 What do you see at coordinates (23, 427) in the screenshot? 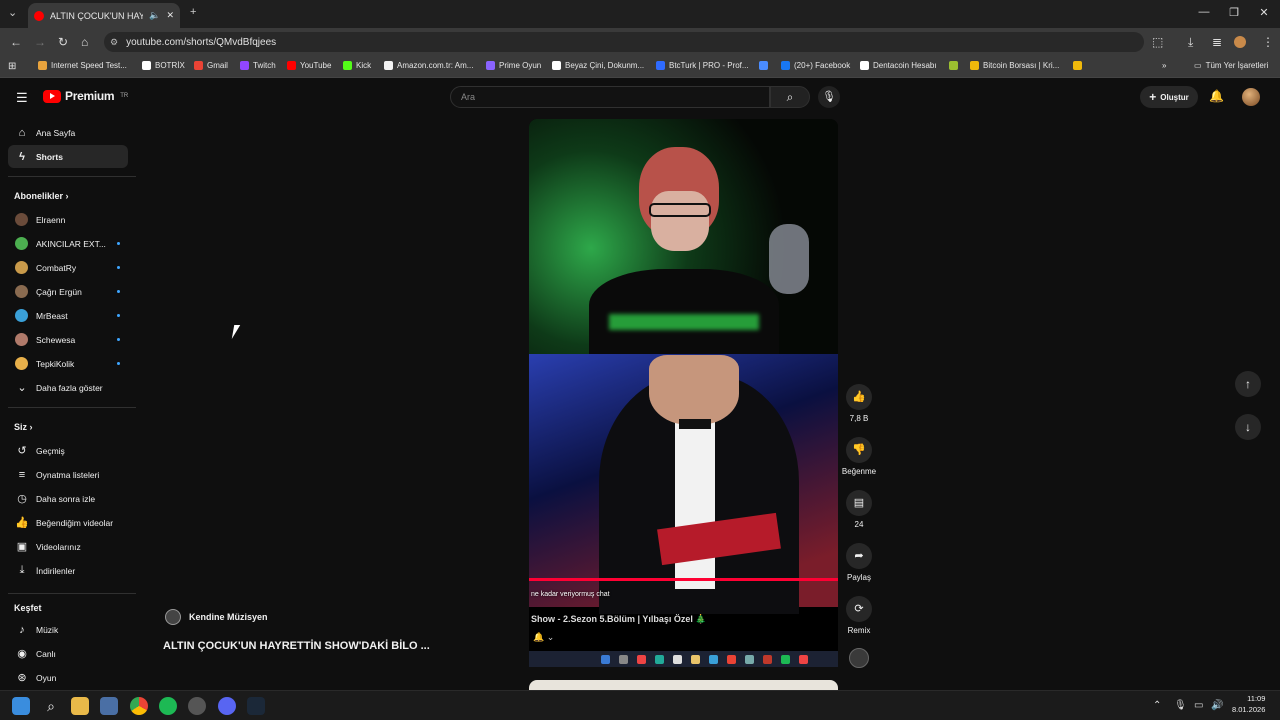
I see `you-heading: Siz ›` at bounding box center [23, 427].